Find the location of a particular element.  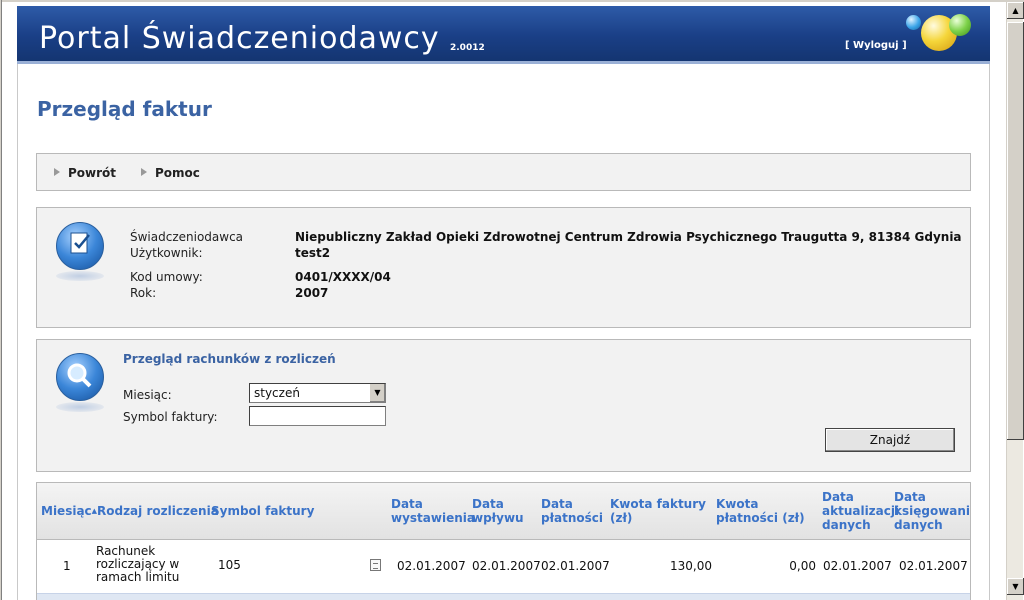

year-label: Rok: is located at coordinates (143, 293).